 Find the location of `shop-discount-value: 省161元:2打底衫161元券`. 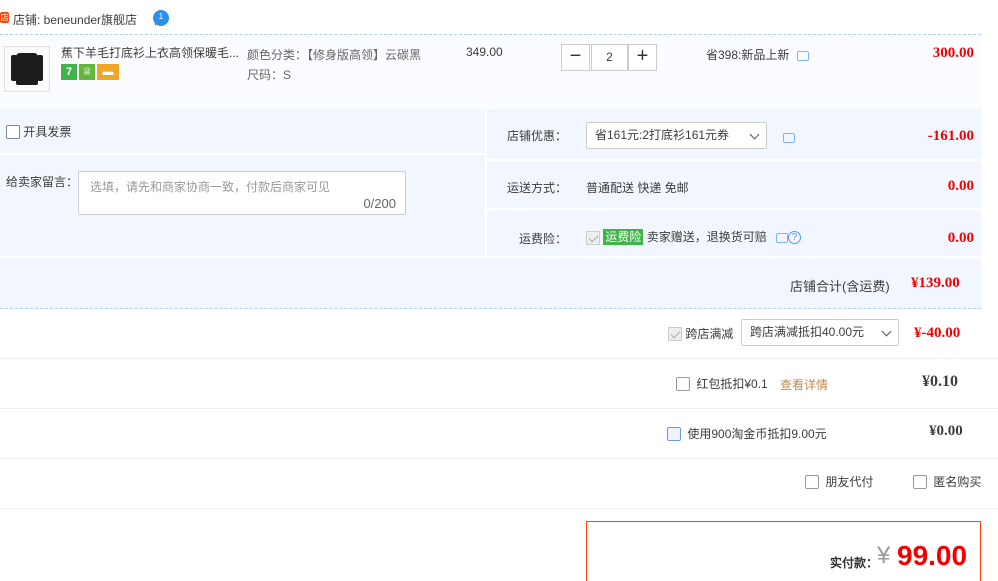

shop-discount-value: 省161元:2打底衫161元券 is located at coordinates (662, 135).